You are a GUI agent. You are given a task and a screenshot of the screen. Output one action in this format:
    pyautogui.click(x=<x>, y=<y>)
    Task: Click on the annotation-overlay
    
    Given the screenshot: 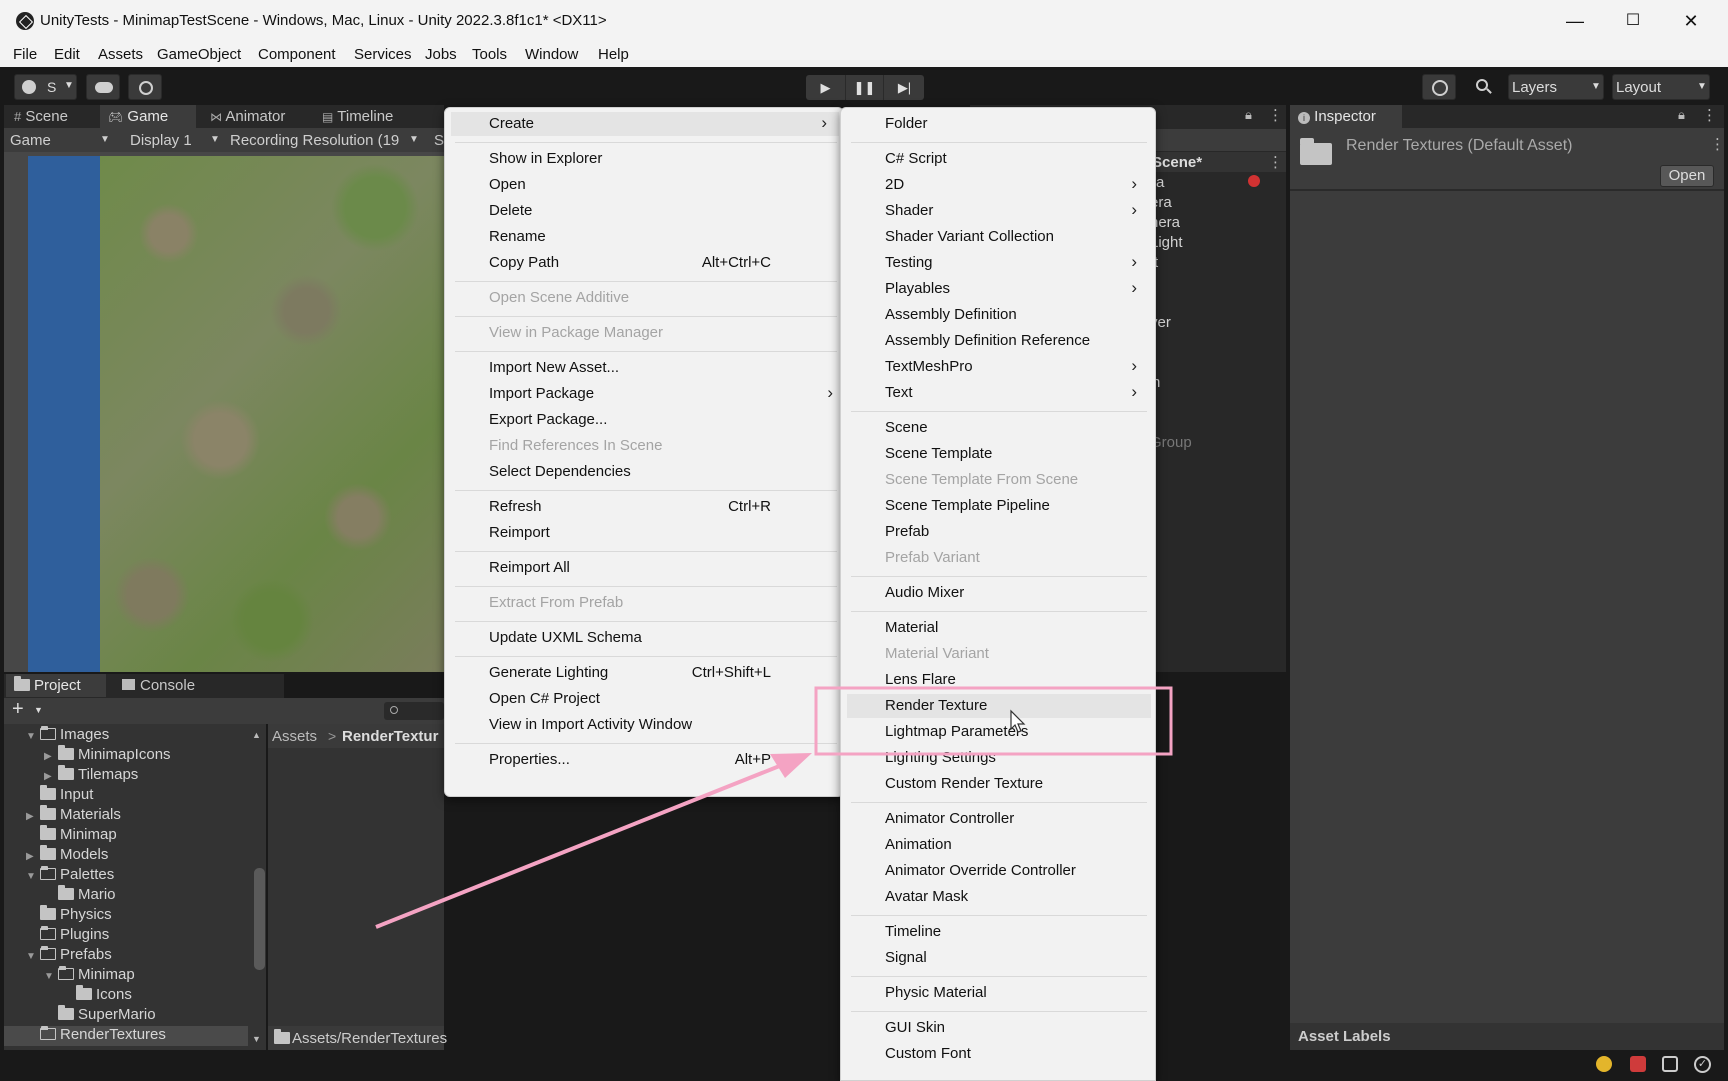 What is the action you would take?
    pyautogui.click(x=774, y=807)
    